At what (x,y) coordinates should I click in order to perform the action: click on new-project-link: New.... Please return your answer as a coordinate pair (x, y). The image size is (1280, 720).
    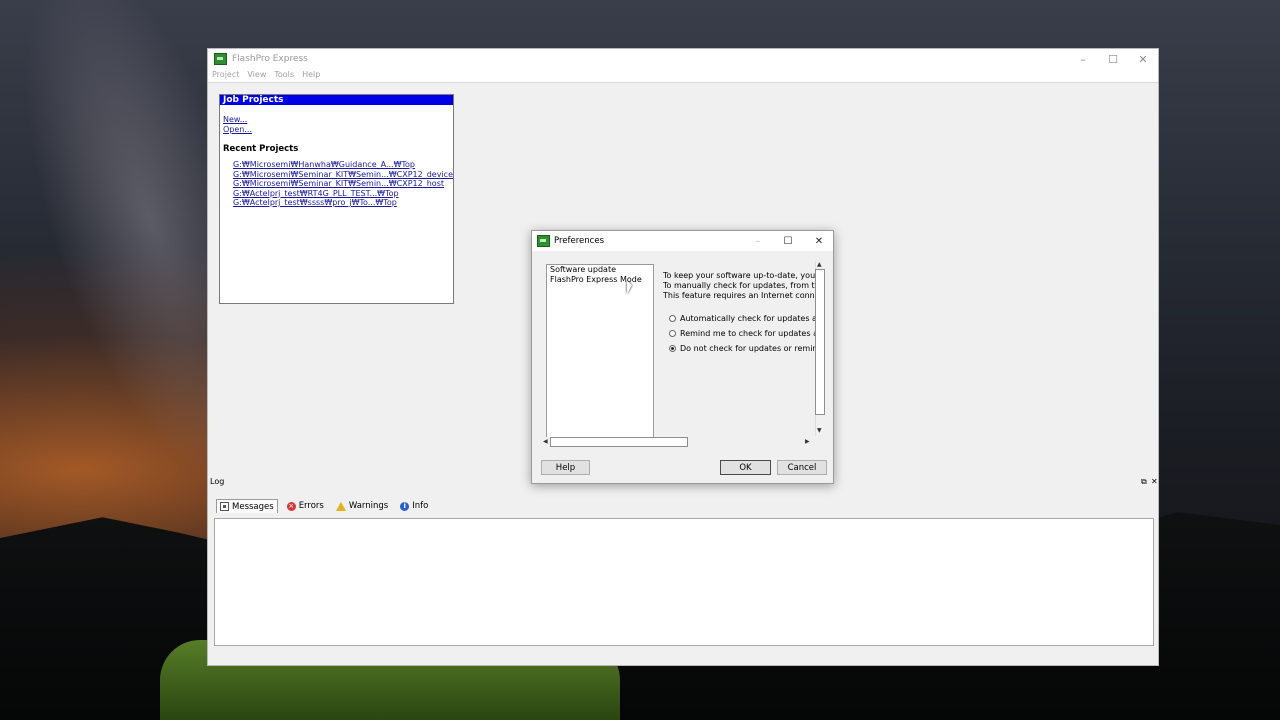
    Looking at the image, I should click on (338, 120).